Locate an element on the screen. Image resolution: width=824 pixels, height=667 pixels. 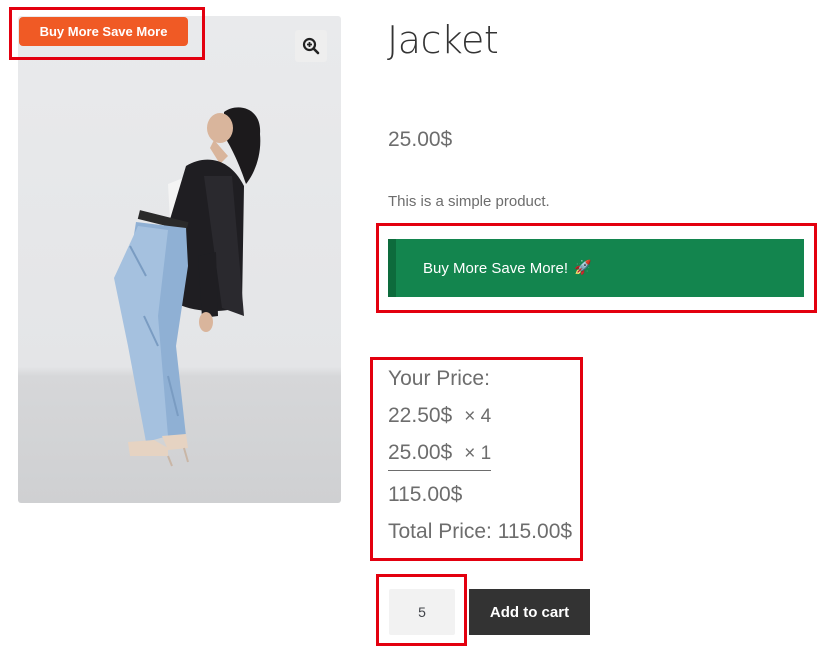
your-price-heading: Your Price: is located at coordinates (439, 378).